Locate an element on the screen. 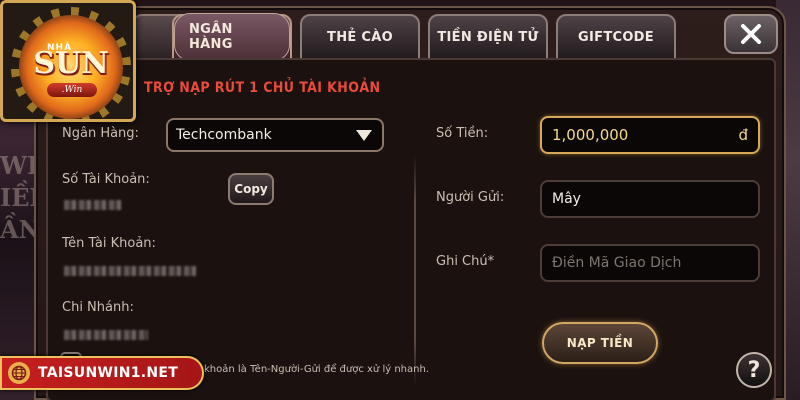 This screenshot has height=400, width=800. site-badge: TAISUNWIN1.NET is located at coordinates (102, 373).